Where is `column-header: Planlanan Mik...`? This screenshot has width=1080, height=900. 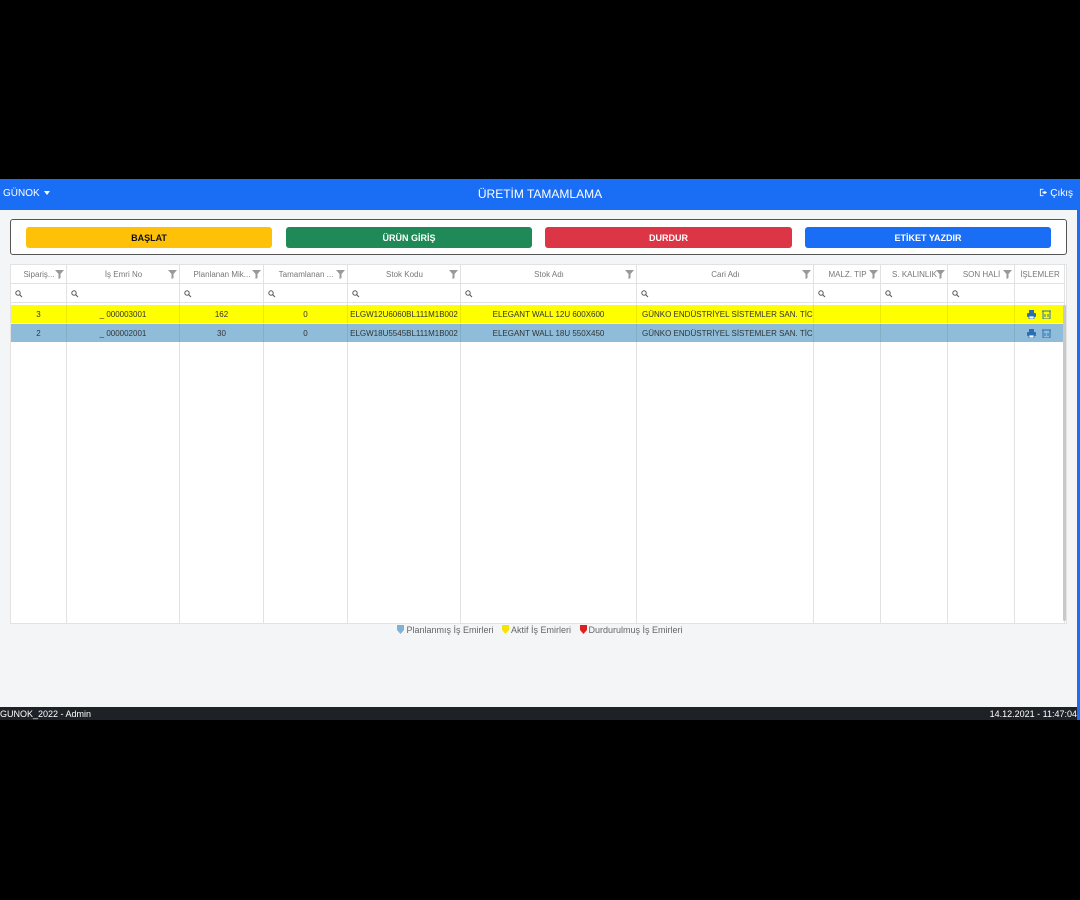 column-header: Planlanan Mik... is located at coordinates (222, 274).